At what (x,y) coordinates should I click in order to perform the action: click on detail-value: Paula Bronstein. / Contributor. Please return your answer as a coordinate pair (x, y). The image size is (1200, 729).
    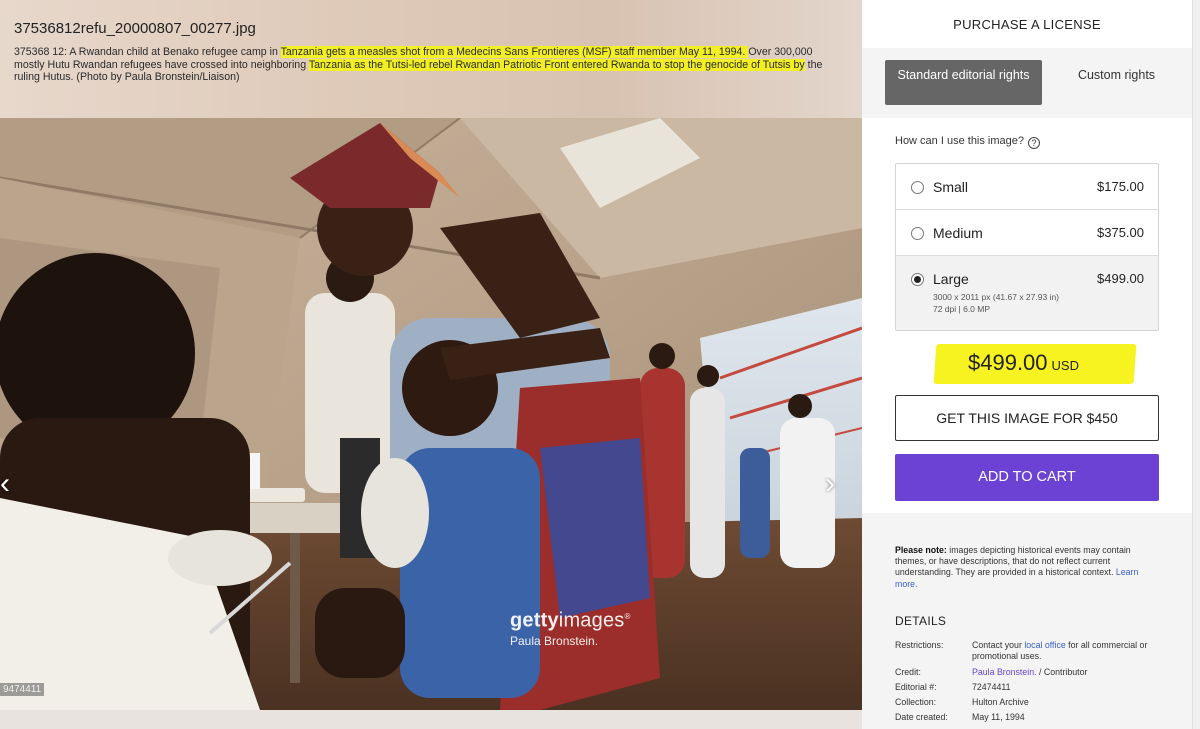
    Looking at the image, I should click on (1030, 672).